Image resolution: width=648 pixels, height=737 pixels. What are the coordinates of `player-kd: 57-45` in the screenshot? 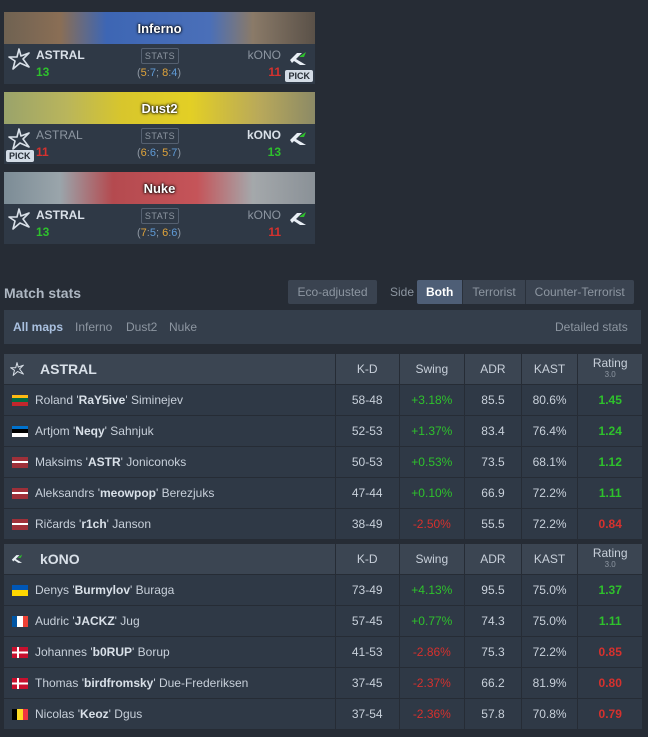 It's located at (366, 621).